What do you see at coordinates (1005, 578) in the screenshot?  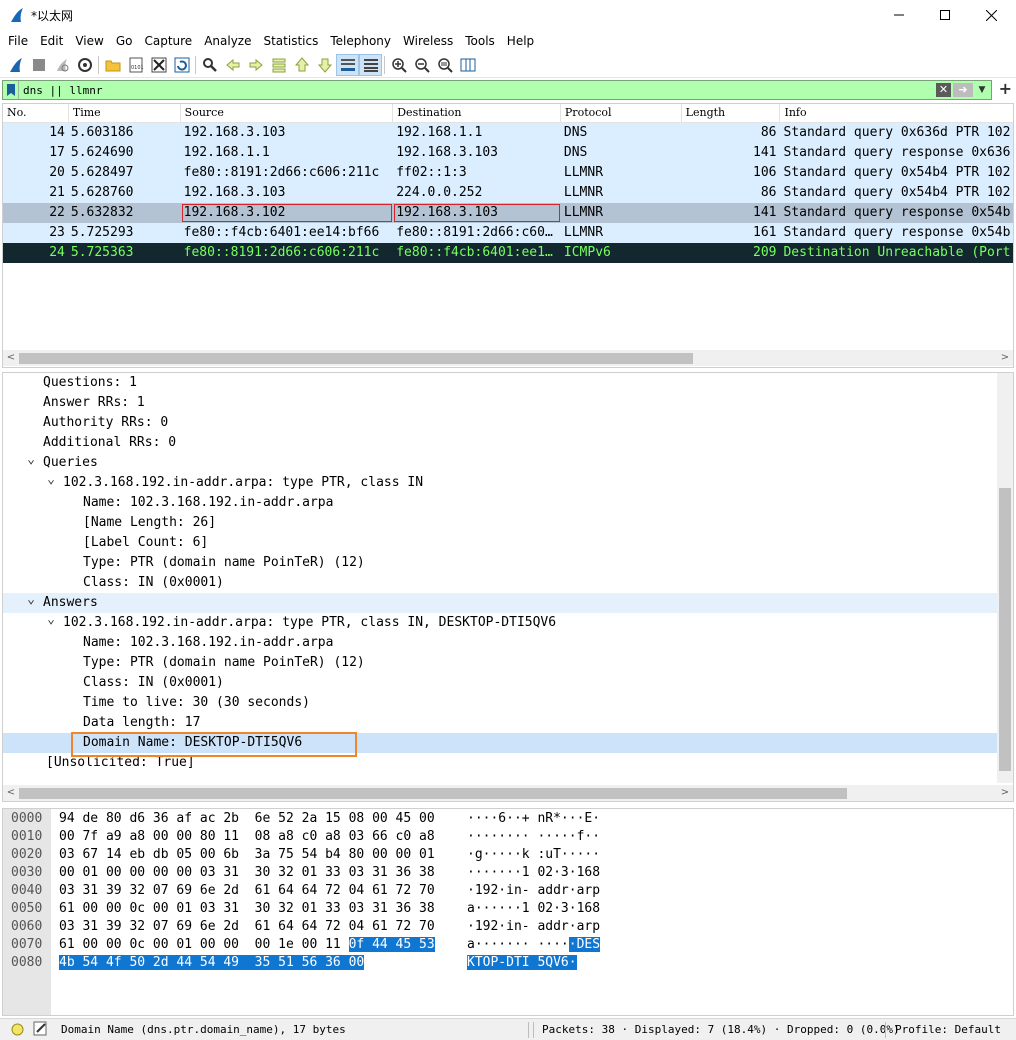 I see `details-vscrollbar` at bounding box center [1005, 578].